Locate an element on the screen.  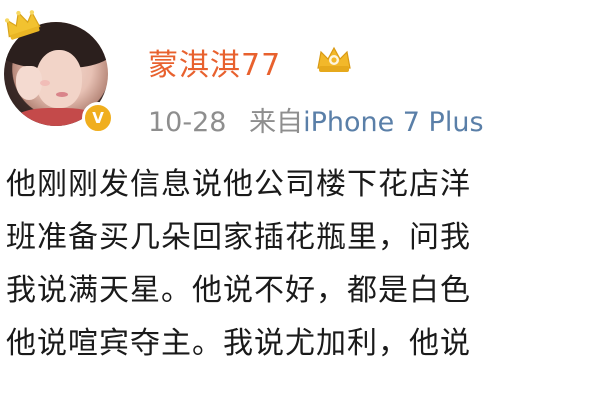
author-name: 蒙淇淇77 is located at coordinates (214, 62).